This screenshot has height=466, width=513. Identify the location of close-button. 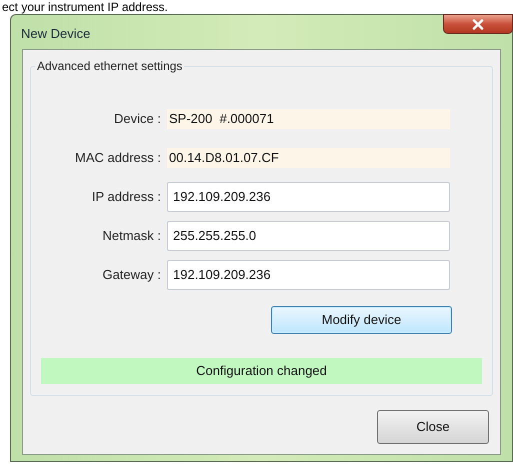
(478, 24).